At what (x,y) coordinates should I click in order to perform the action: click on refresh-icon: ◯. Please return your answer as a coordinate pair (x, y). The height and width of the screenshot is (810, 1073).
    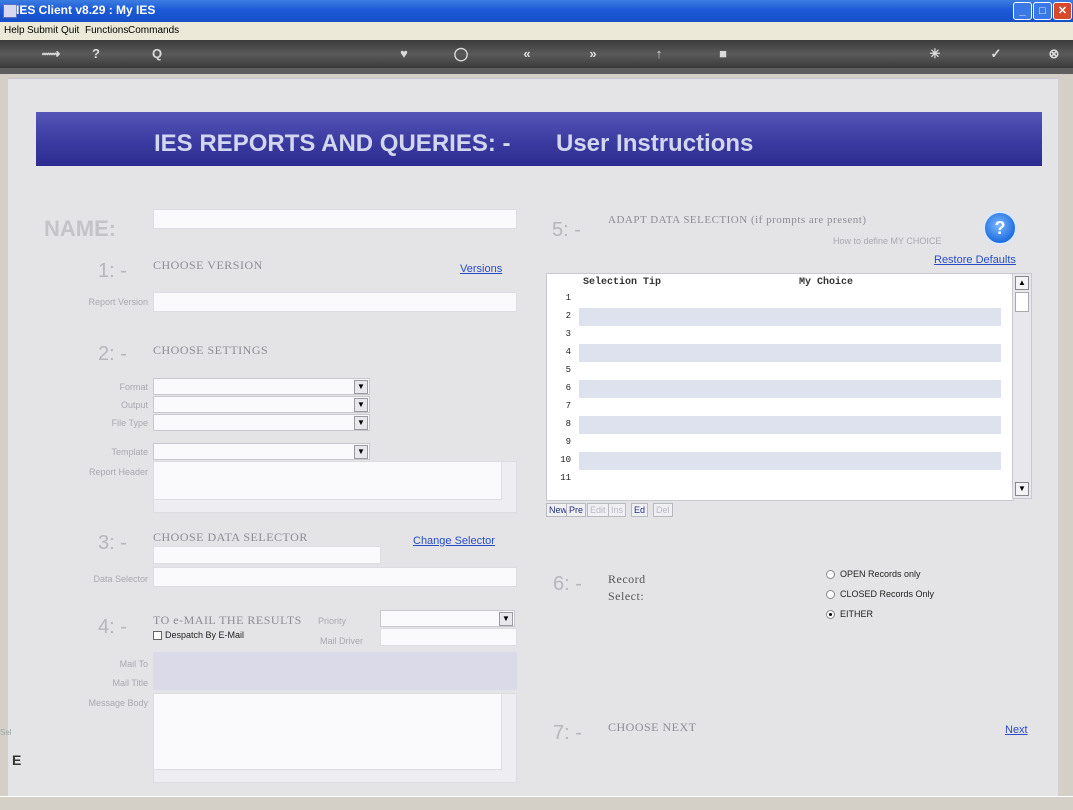
    Looking at the image, I should click on (461, 54).